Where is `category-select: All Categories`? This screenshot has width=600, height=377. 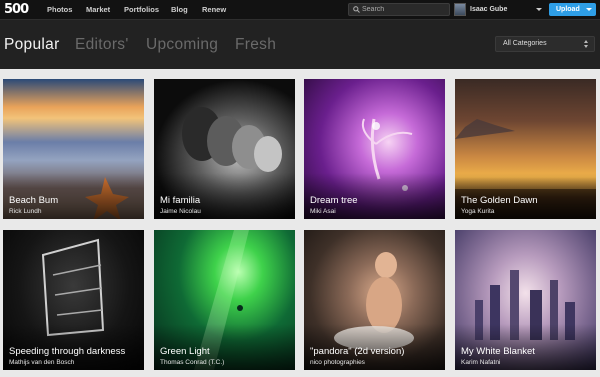
category-select: All Categories is located at coordinates (545, 44).